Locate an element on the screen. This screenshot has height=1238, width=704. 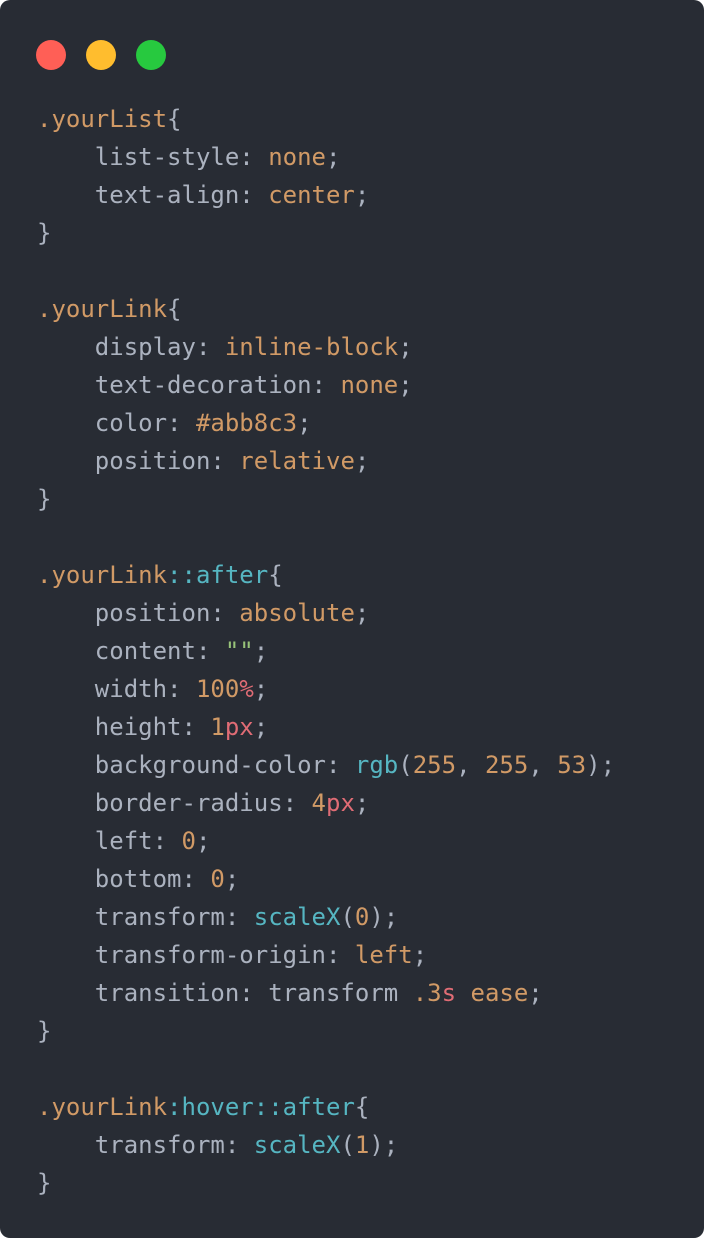
window-controls is located at coordinates (101, 55).